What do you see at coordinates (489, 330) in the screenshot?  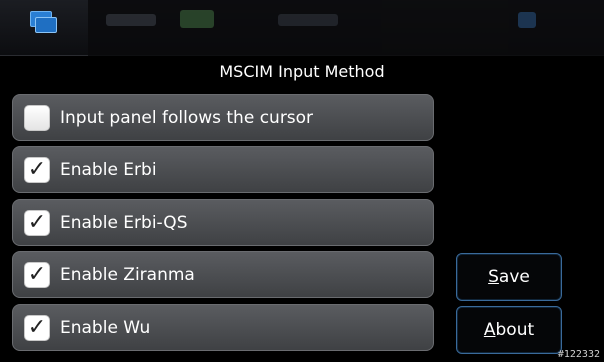 I see `about-mnemonic: A` at bounding box center [489, 330].